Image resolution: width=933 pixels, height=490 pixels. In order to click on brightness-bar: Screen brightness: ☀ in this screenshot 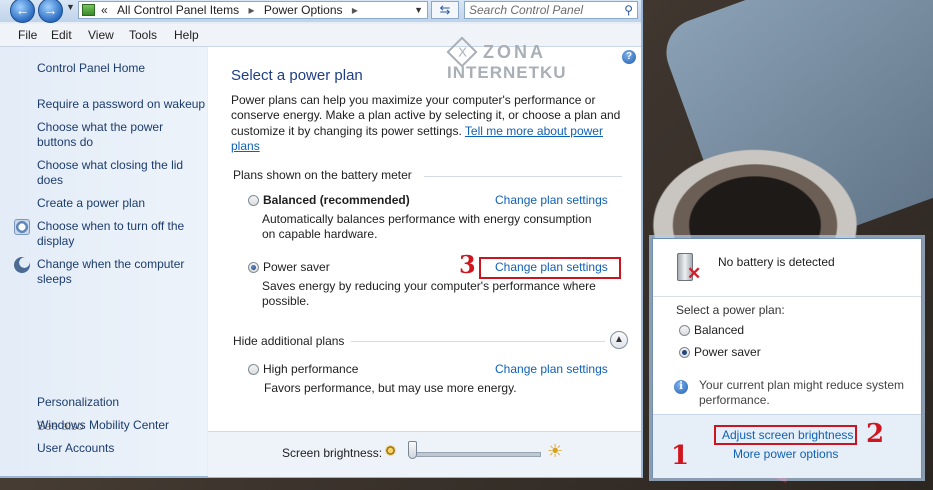, I will do `click(424, 454)`.